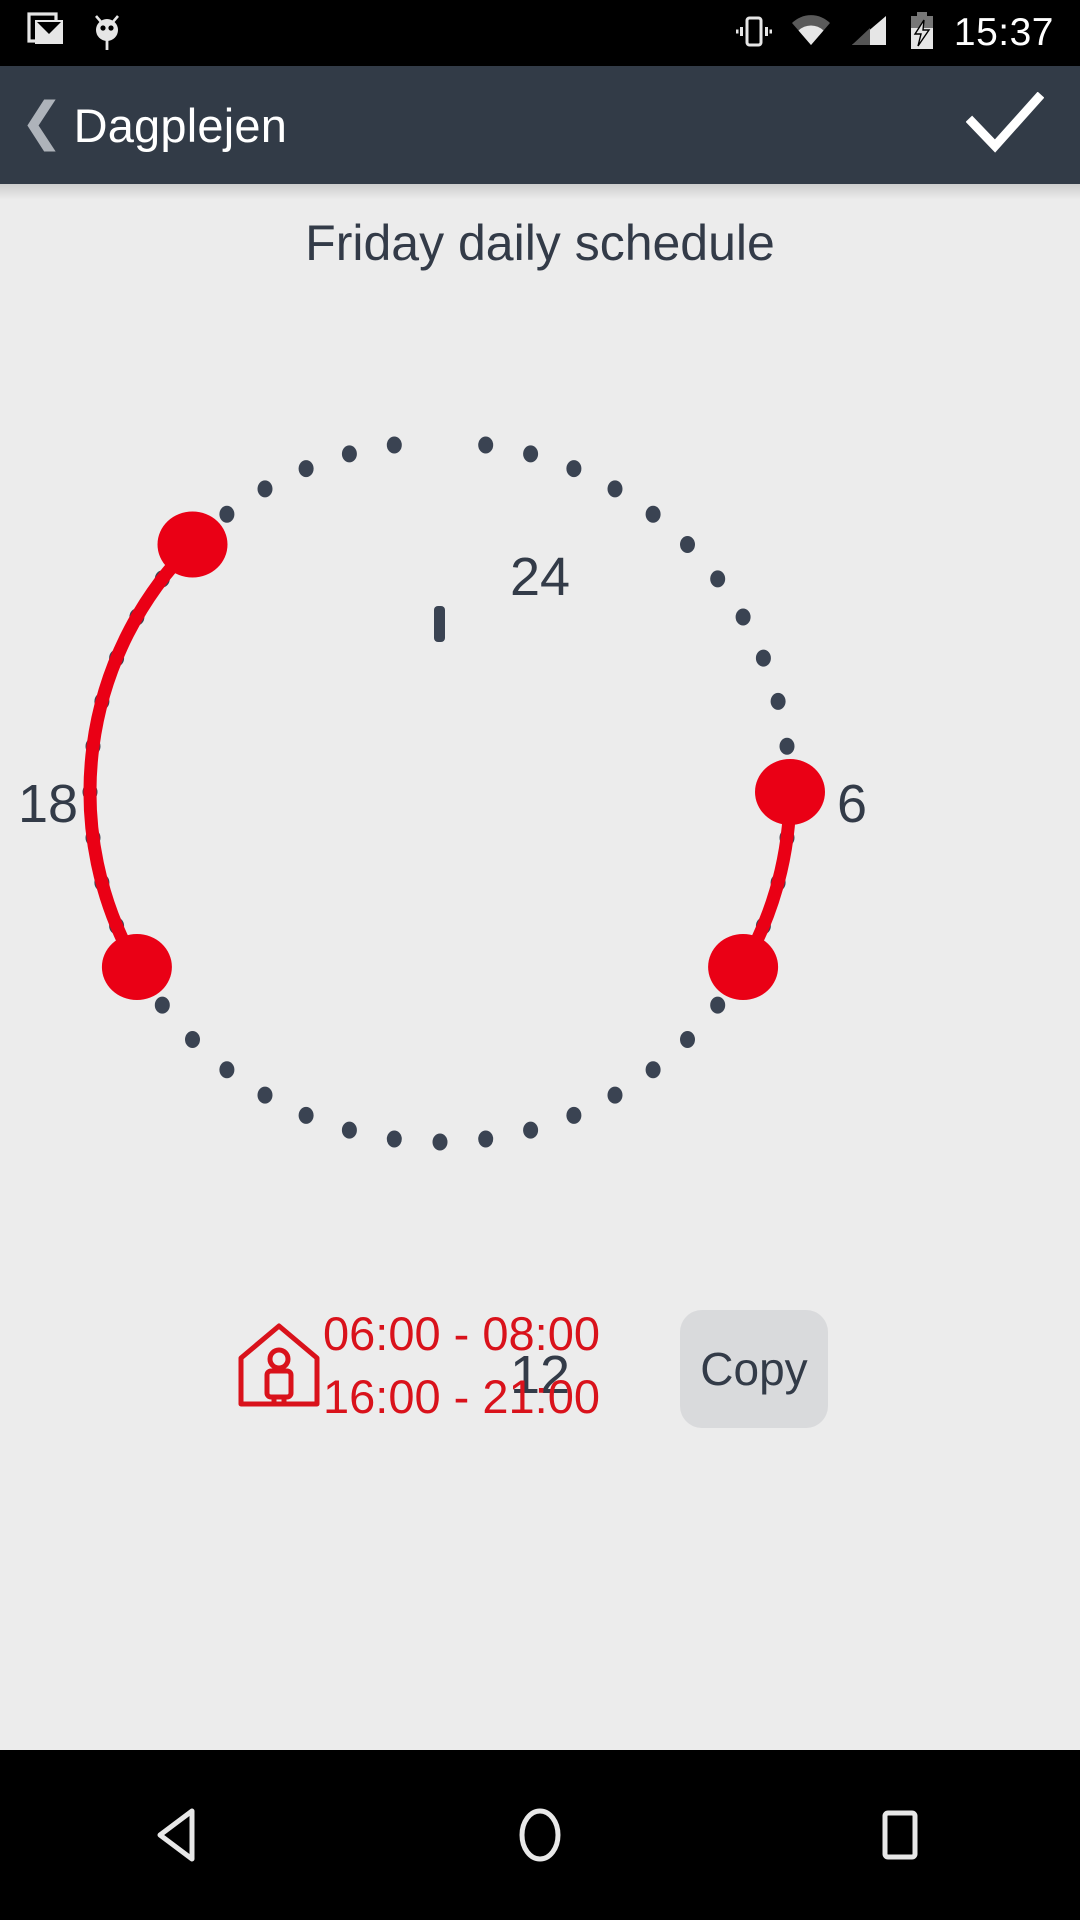 The width and height of the screenshot is (1080, 1920). I want to click on schedule-times: 06:00 - 08:00 16:00 - 21:00, so click(461, 1365).